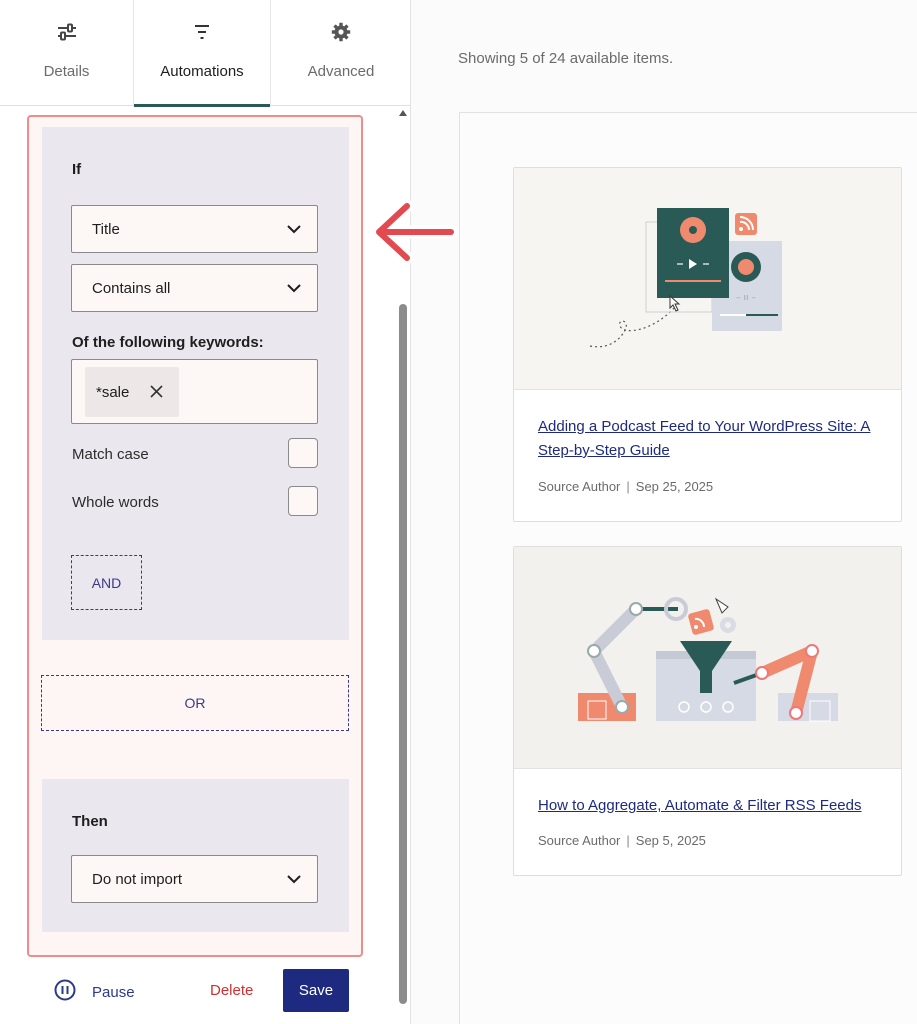  I want to click on save-button: Save, so click(316, 990).